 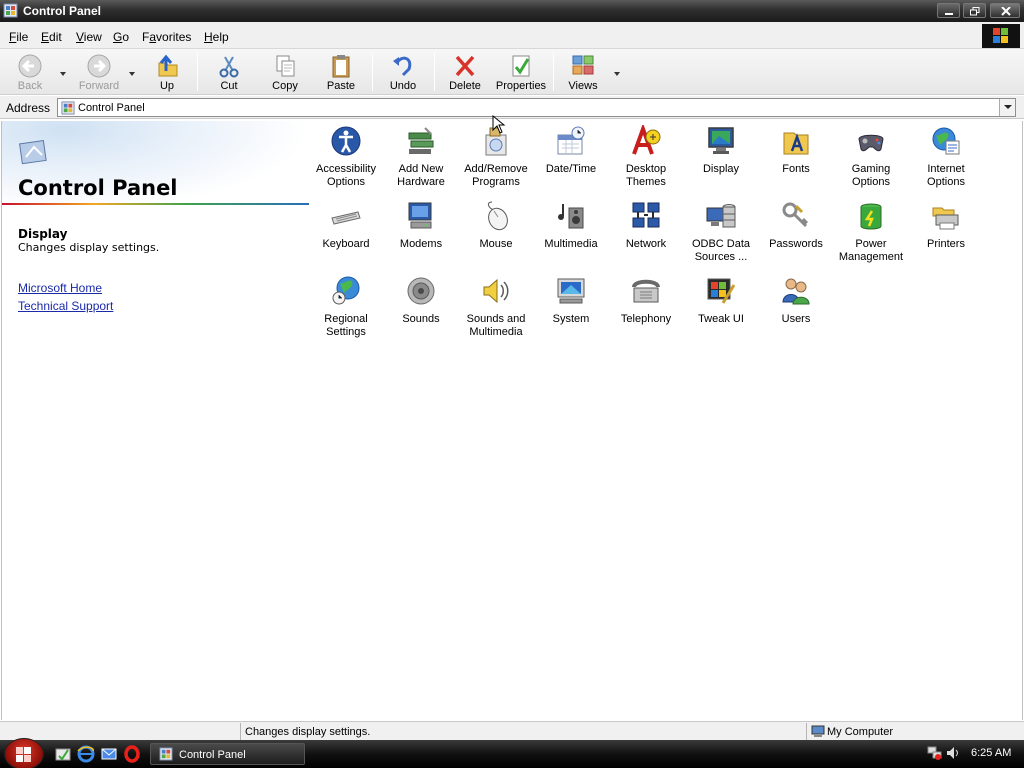 I want to click on menu-edit: Edit, so click(x=51, y=37).